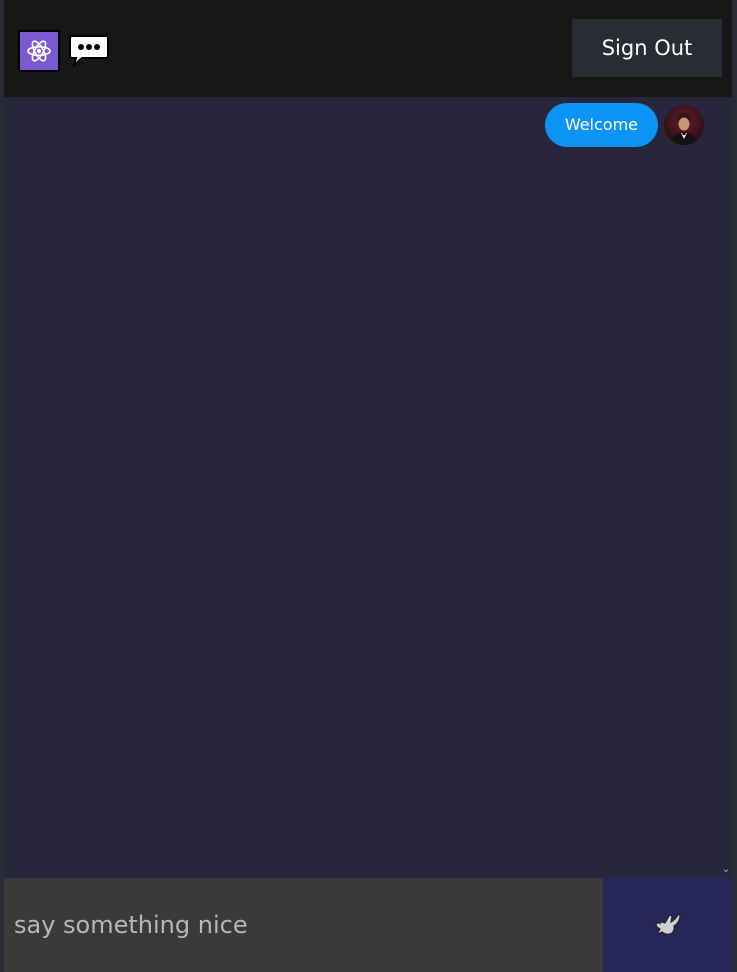 The width and height of the screenshot is (737, 972). Describe the element at coordinates (684, 125) in the screenshot. I see `user-avatar` at that location.